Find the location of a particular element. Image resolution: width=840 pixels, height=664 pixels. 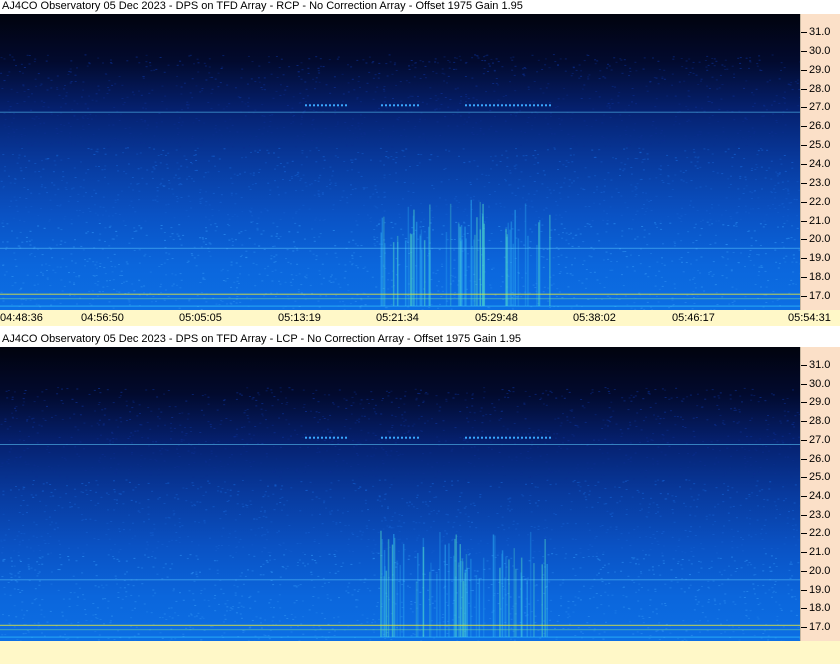

time-label: 04:48:36 is located at coordinates (21, 318).